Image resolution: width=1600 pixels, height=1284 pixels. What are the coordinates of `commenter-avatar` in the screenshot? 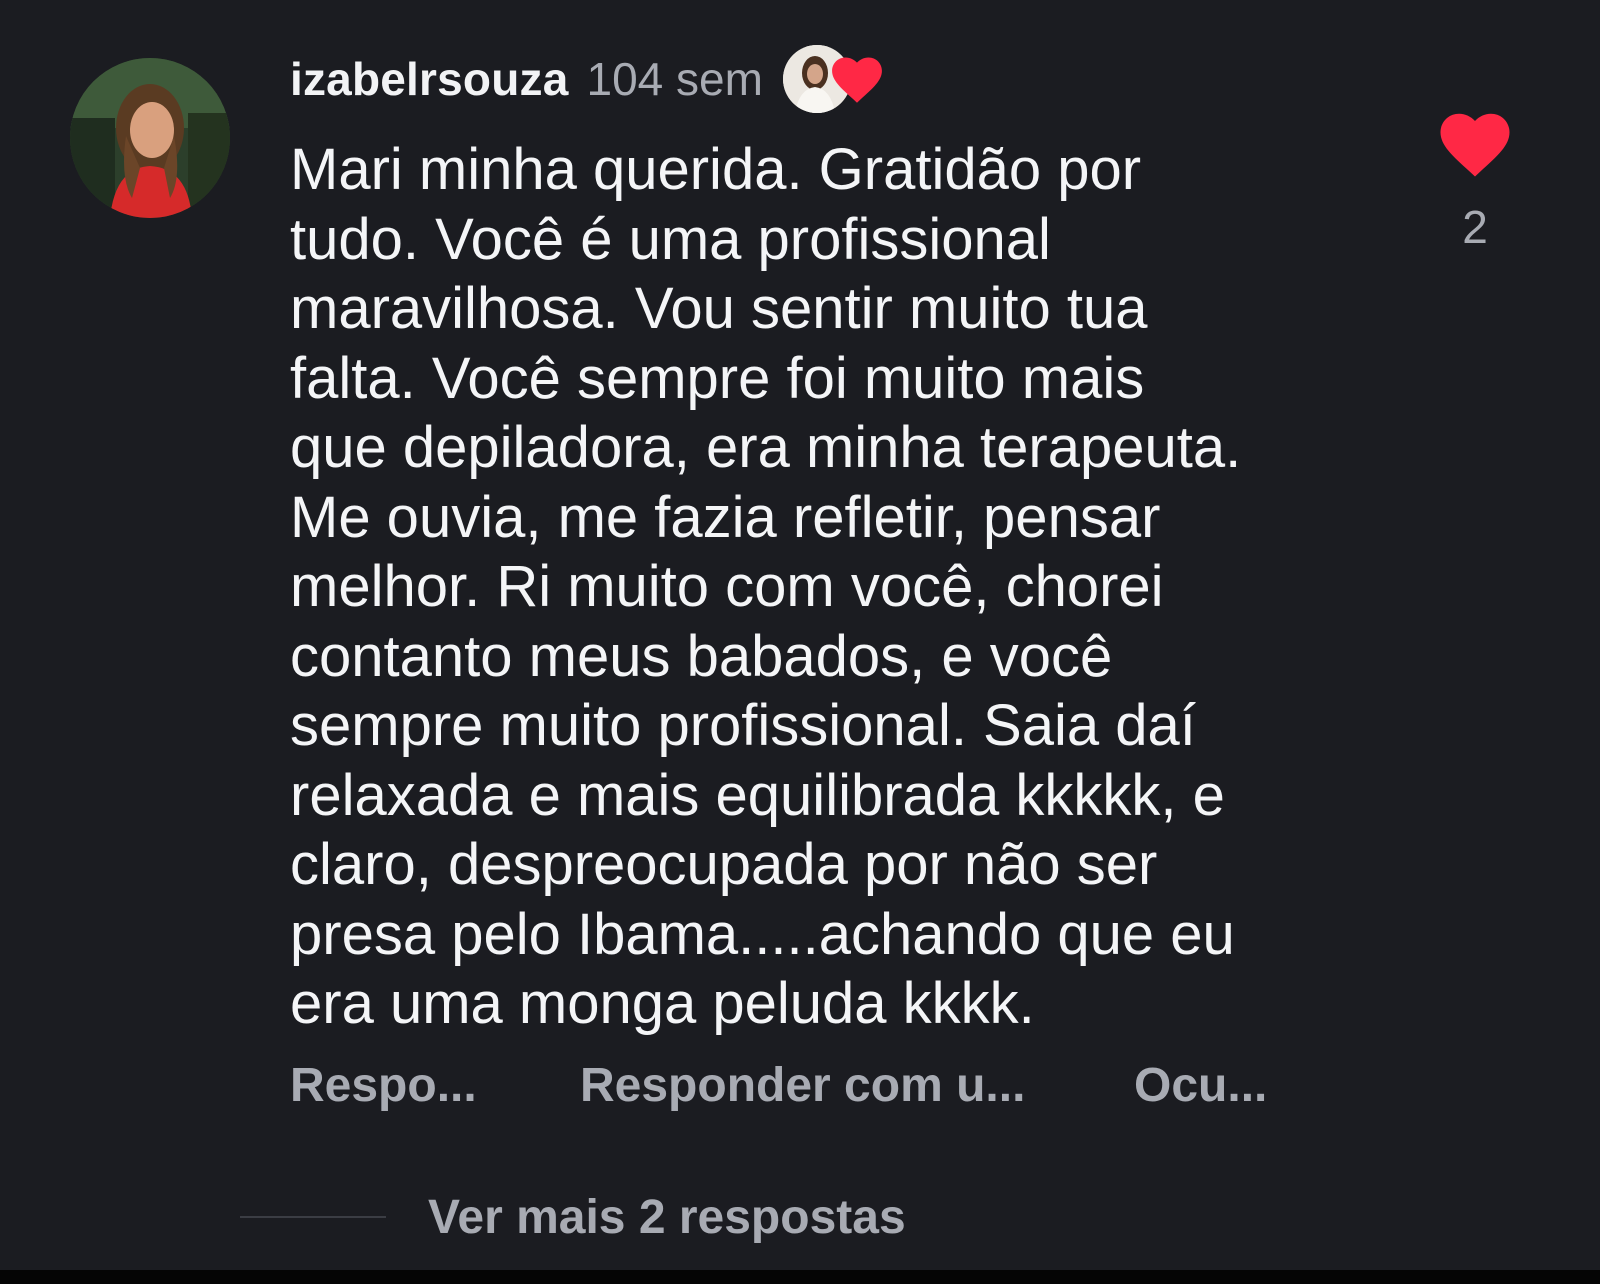 It's located at (150, 138).